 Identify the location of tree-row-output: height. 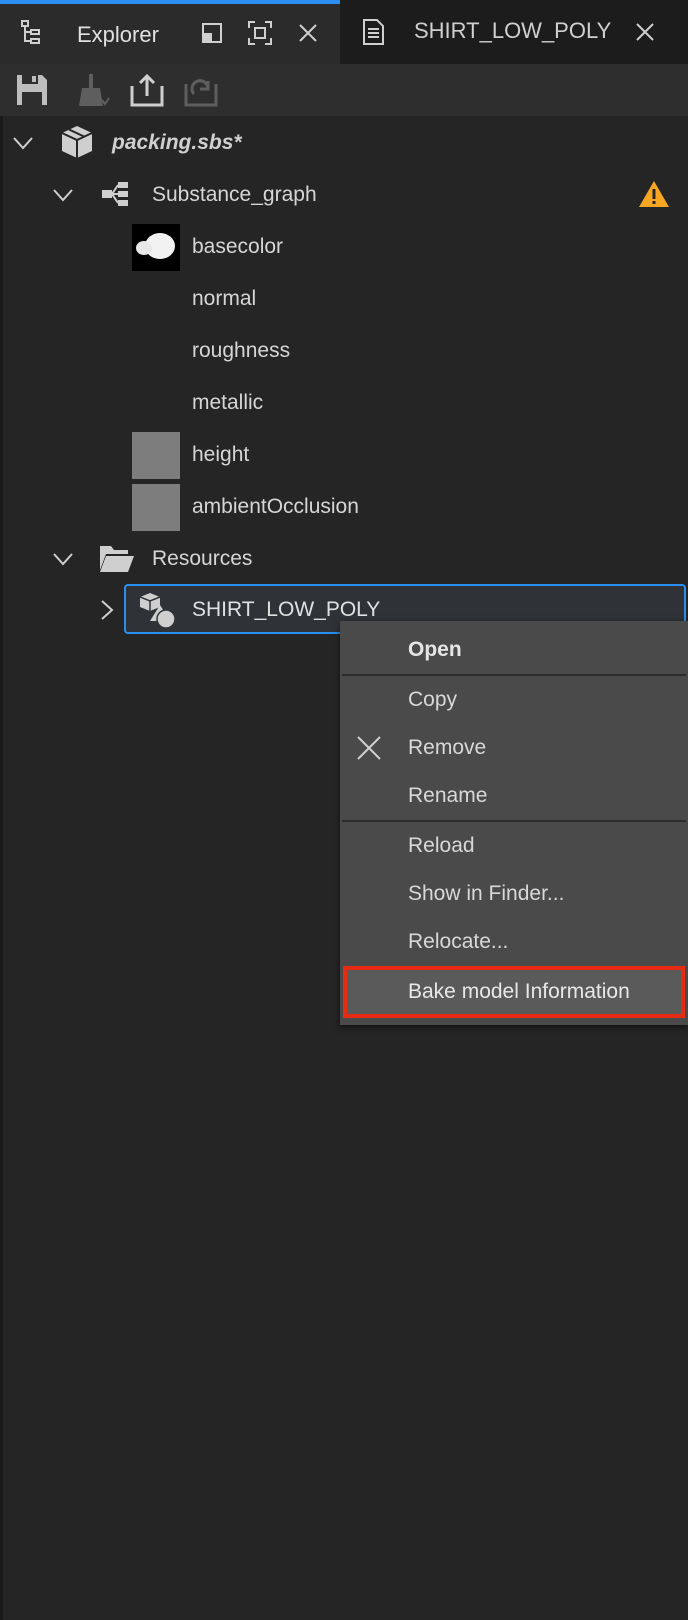
(344, 455).